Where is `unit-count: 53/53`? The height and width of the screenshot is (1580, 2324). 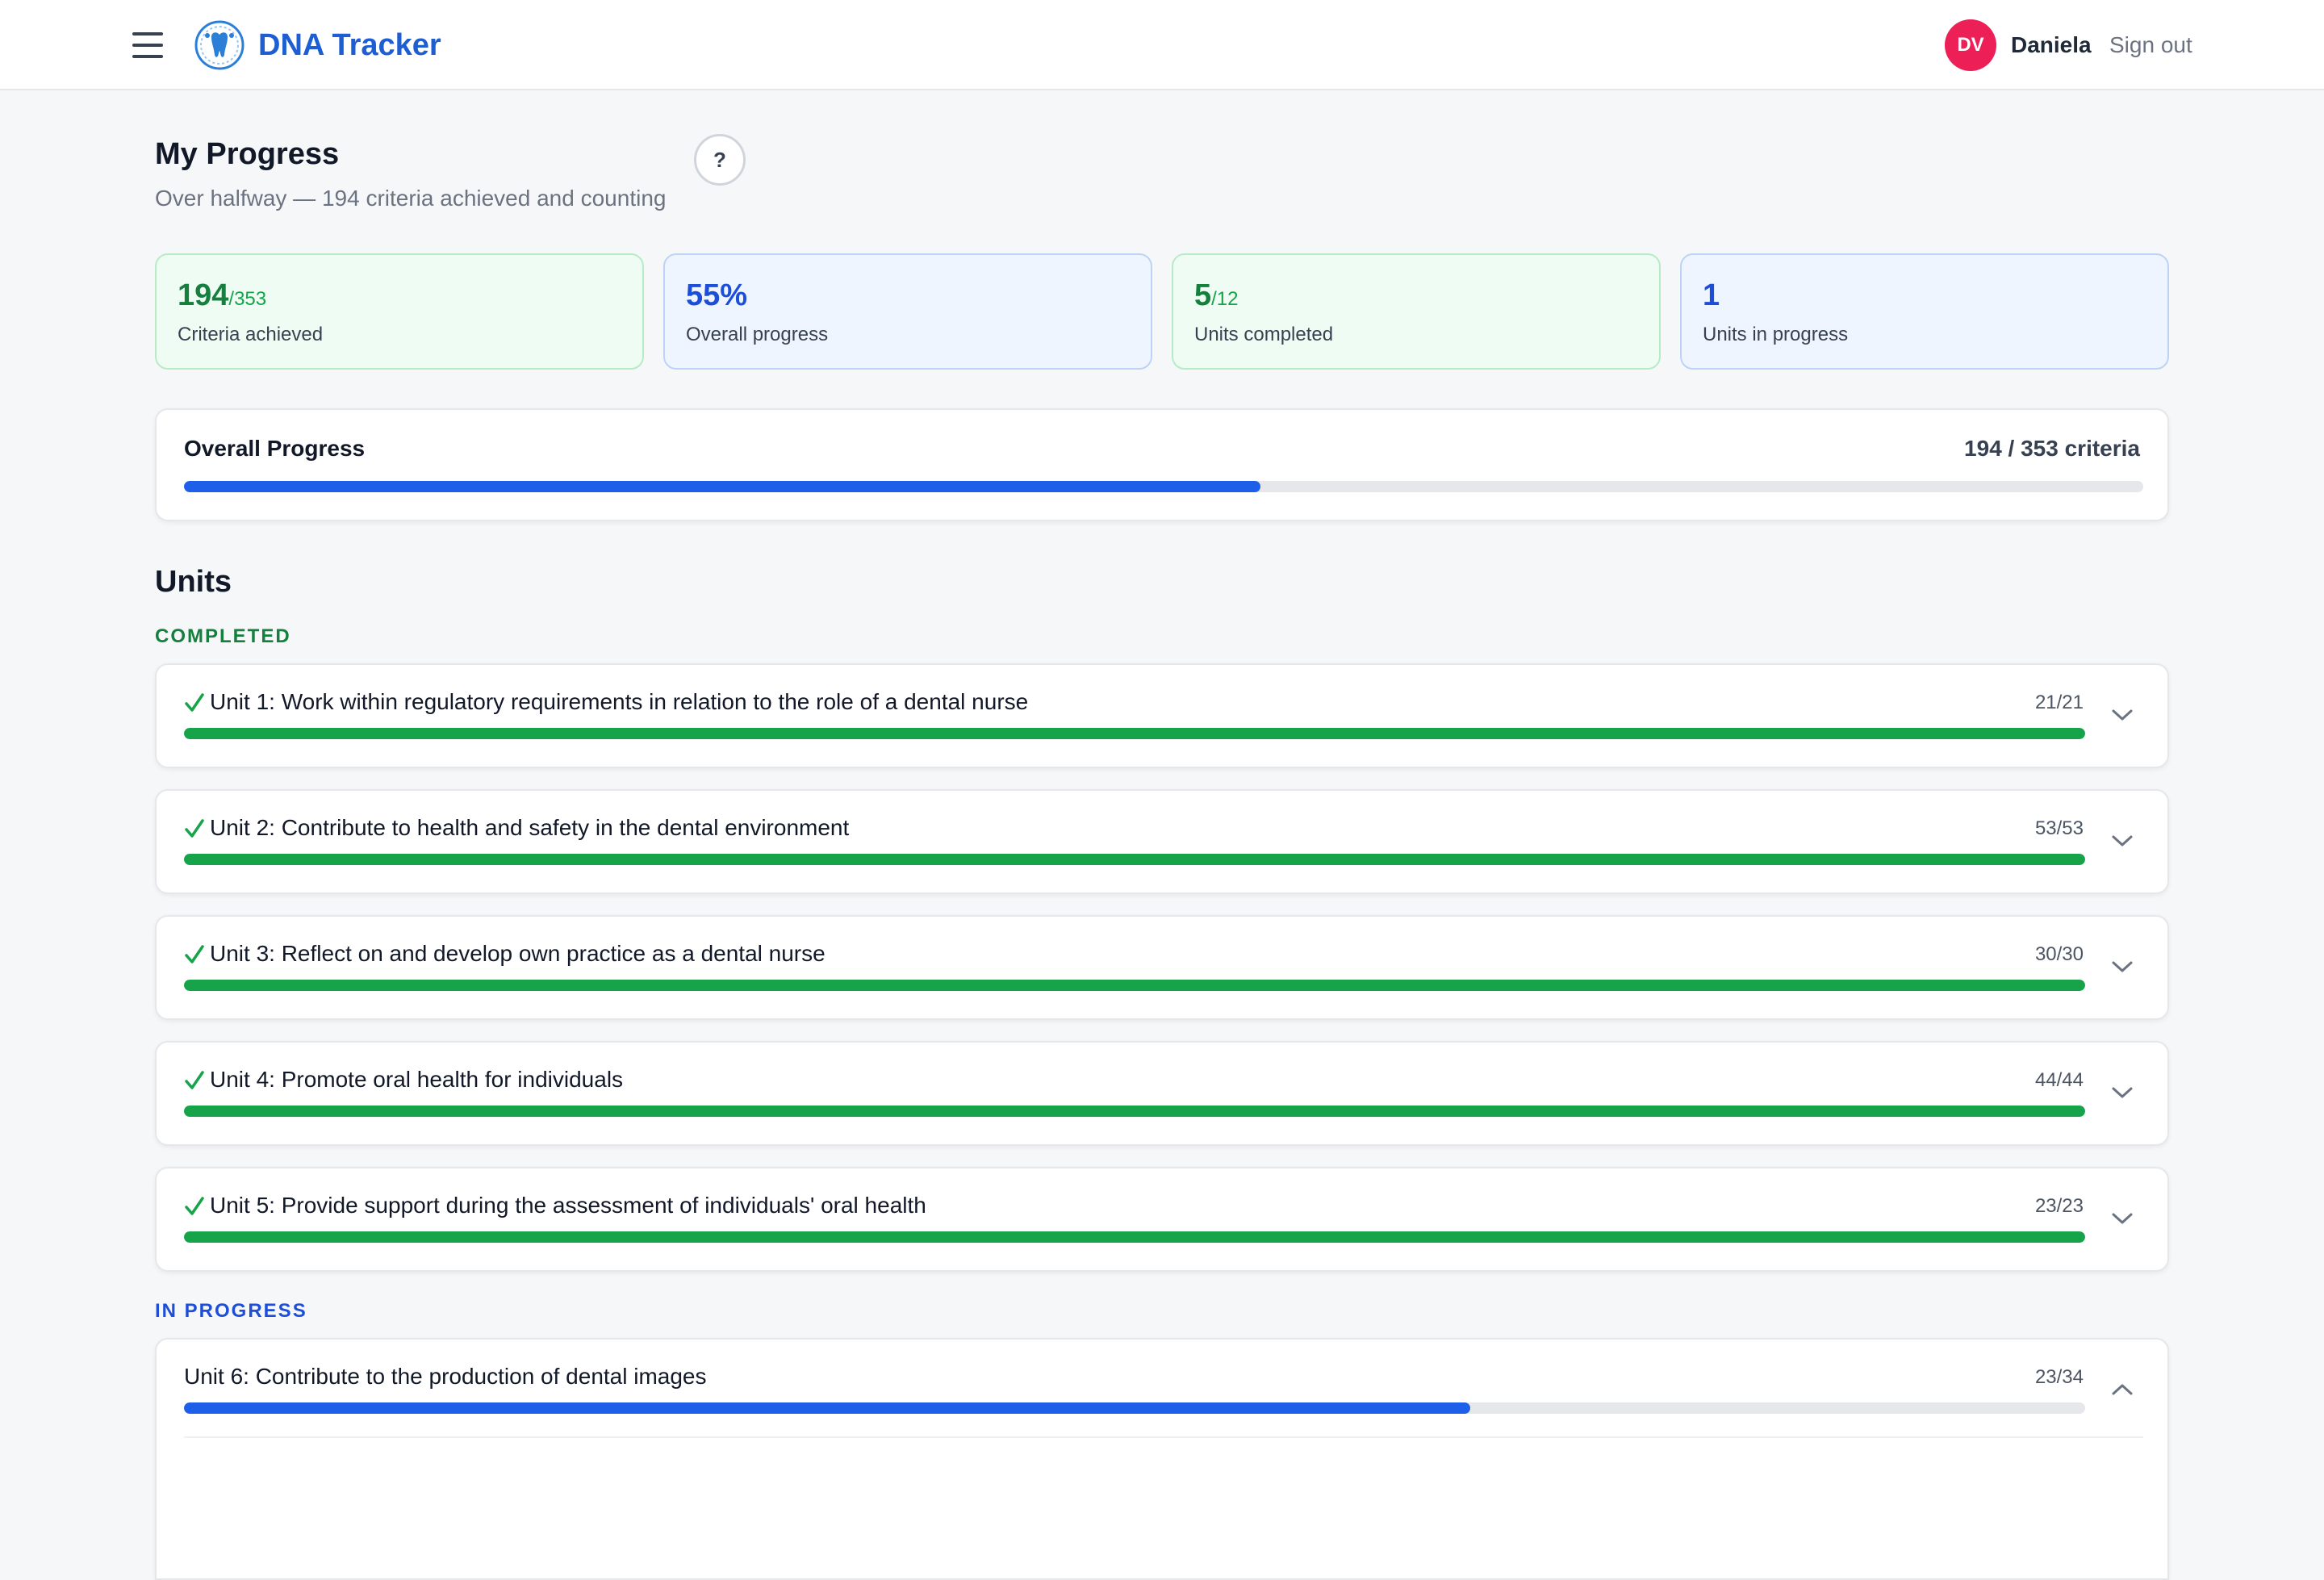 unit-count: 53/53 is located at coordinates (2059, 828).